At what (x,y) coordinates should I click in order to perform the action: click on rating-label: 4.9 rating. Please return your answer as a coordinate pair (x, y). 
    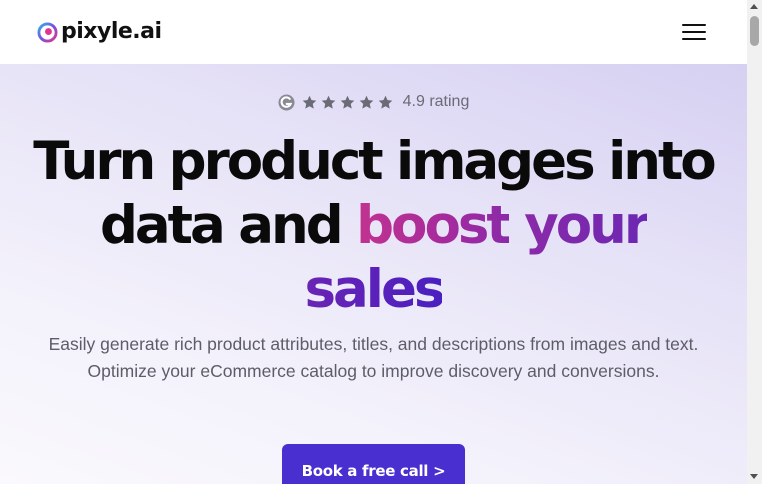
    Looking at the image, I should click on (436, 101).